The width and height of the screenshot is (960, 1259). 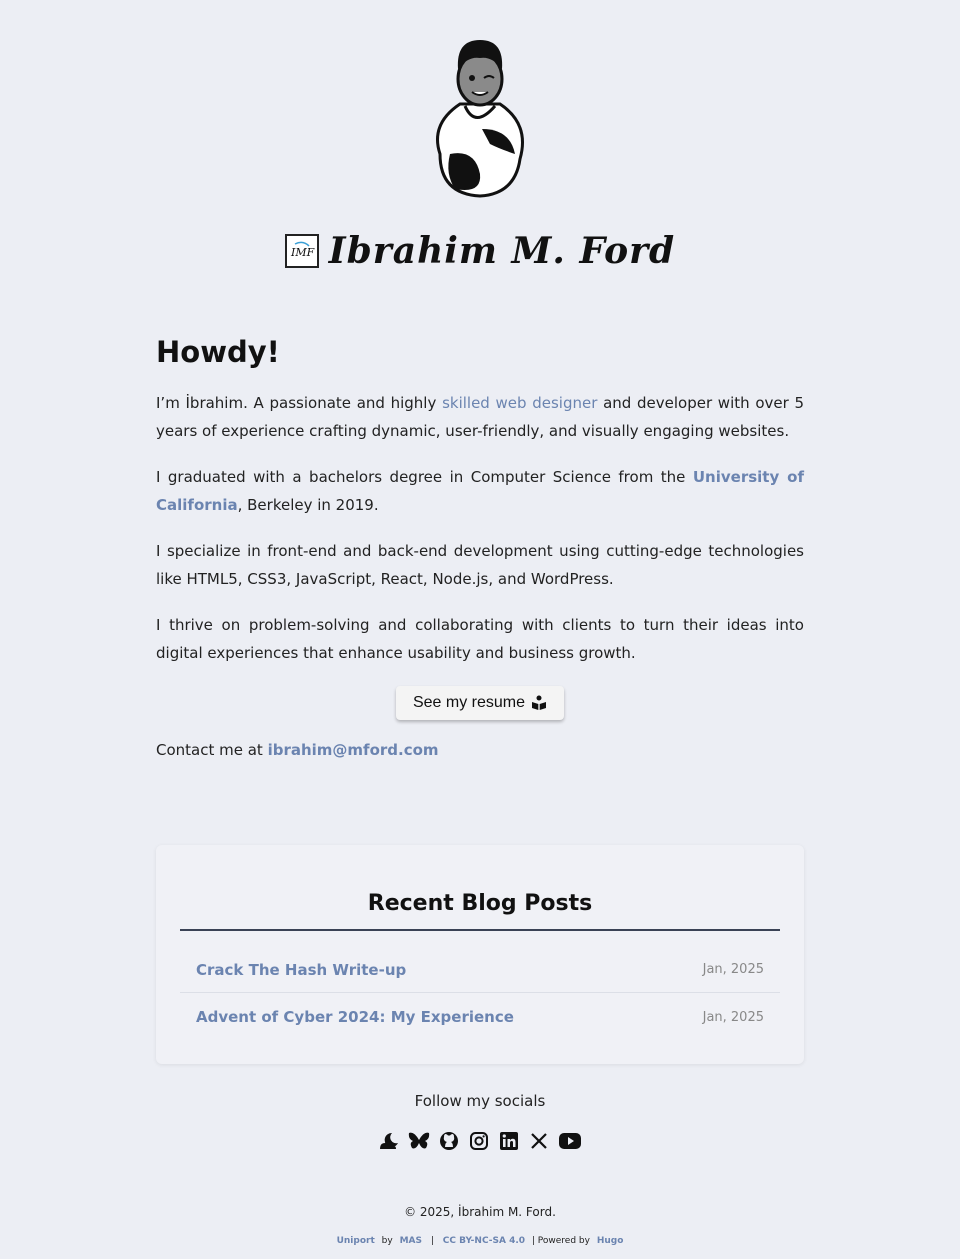 I want to click on powered-by-text: | Powered by, so click(x=560, y=1241).